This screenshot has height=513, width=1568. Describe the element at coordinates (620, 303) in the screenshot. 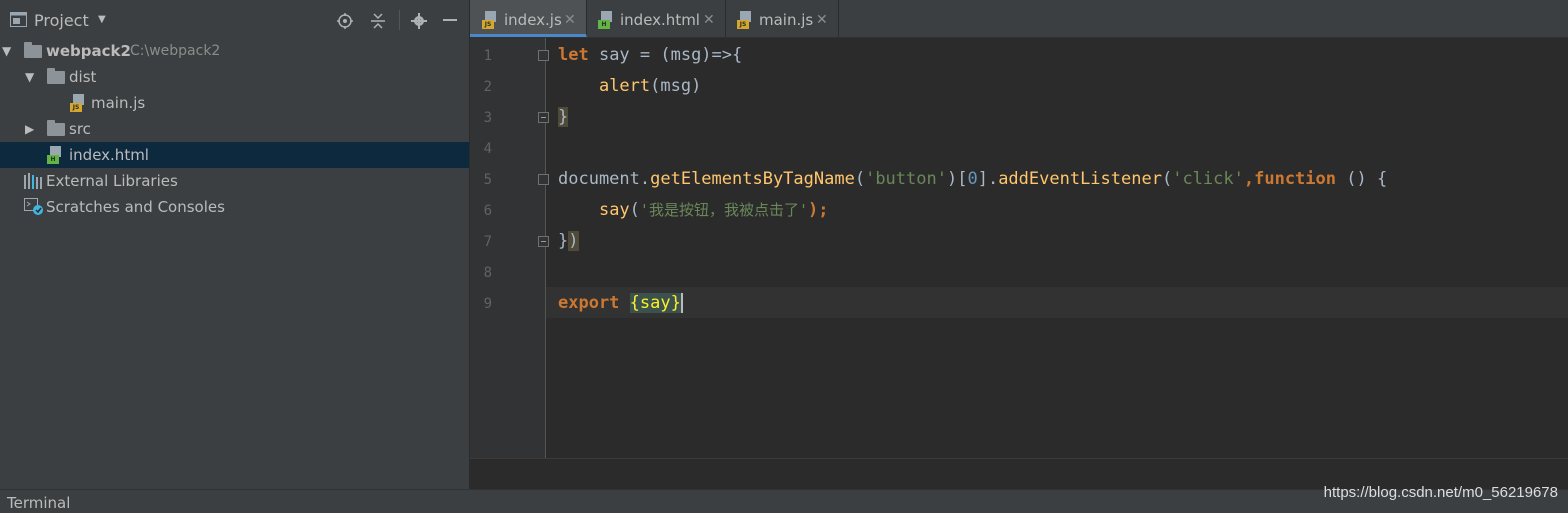

I see `code-line-9: export {say}` at that location.